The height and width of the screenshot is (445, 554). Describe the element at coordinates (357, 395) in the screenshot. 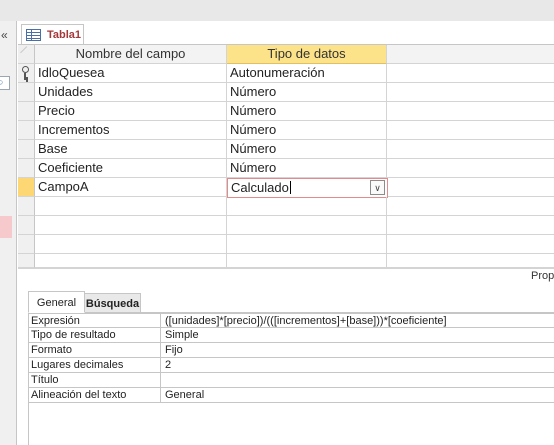

I see `property-value: General` at that location.